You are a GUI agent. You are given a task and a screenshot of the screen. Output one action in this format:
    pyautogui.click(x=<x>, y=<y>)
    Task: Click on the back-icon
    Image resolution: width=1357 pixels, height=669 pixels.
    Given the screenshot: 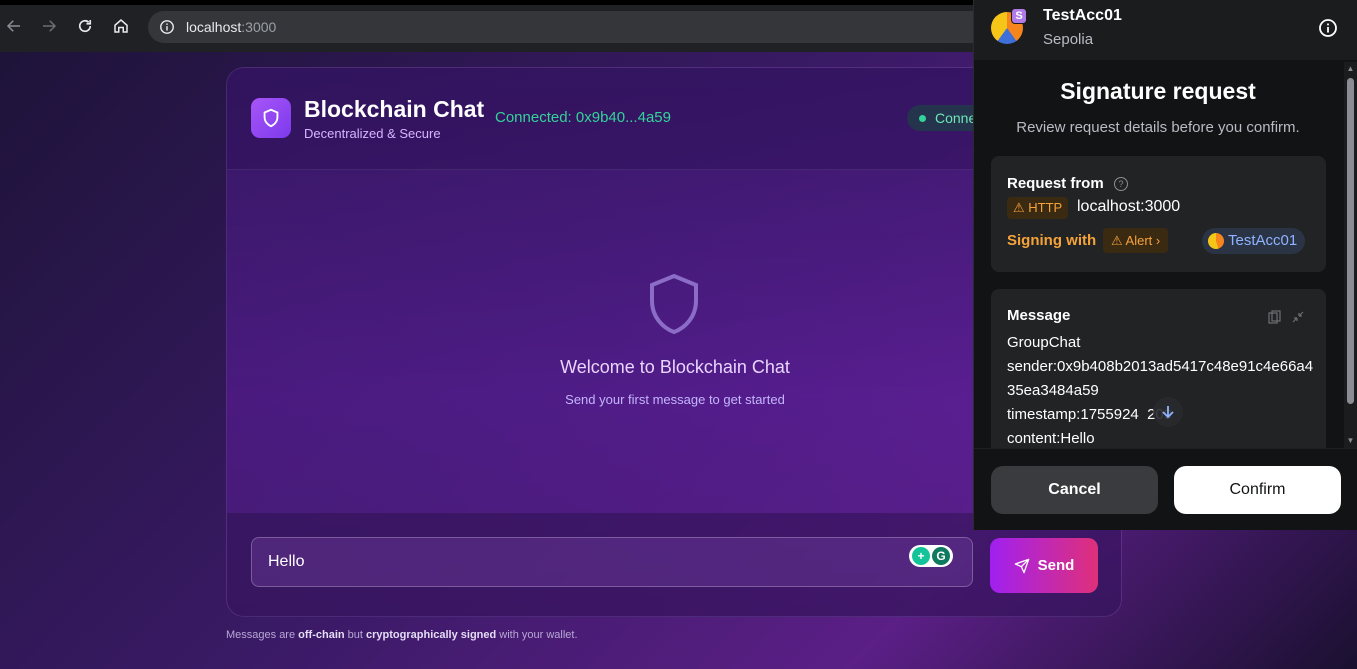 What is the action you would take?
    pyautogui.click(x=14, y=26)
    